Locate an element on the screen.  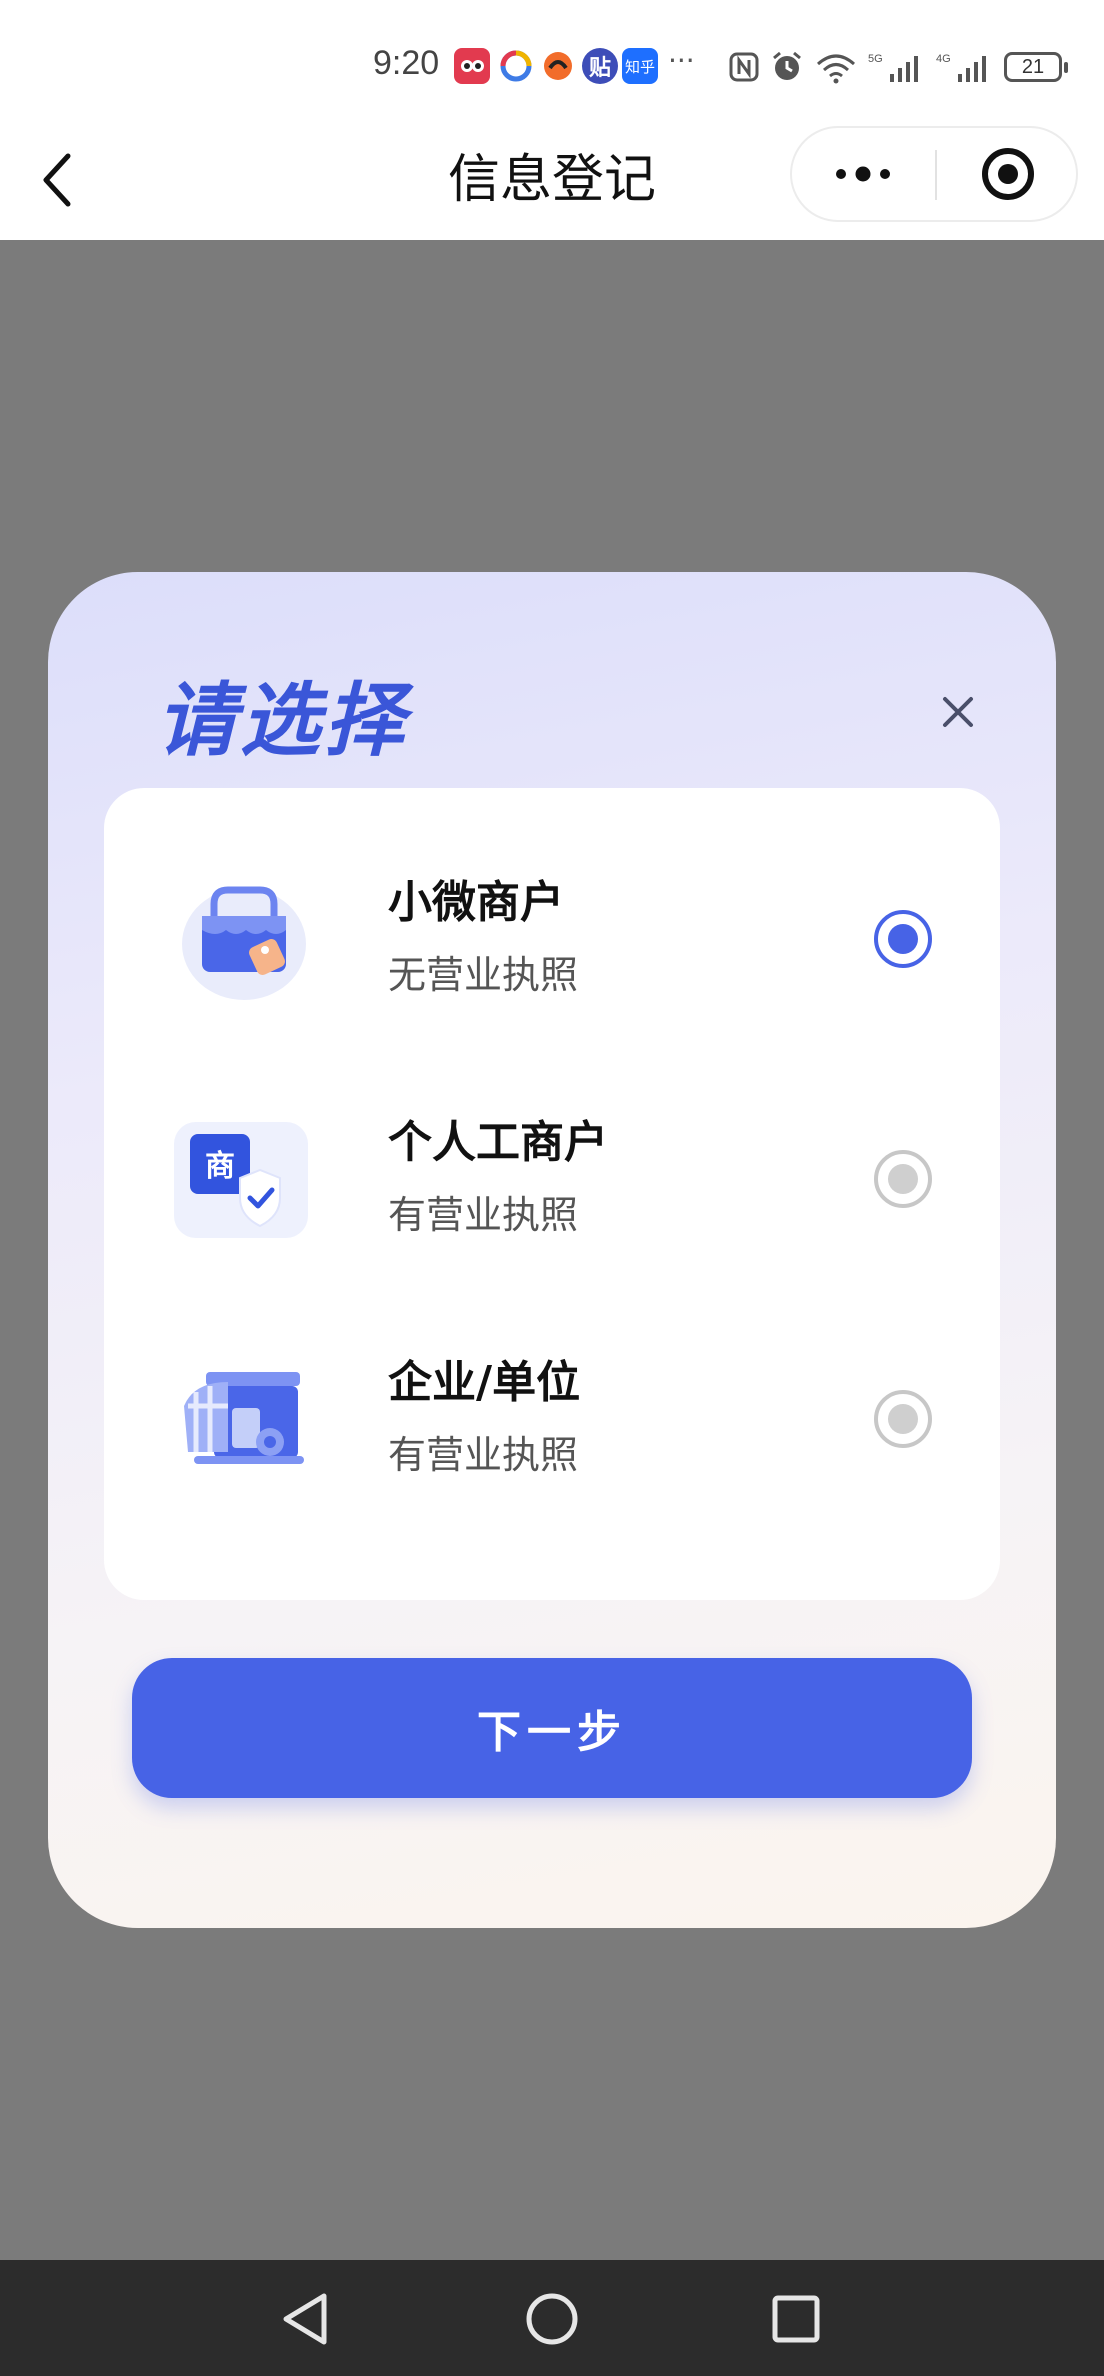
system-back-button is located at coordinates (307, 2319).